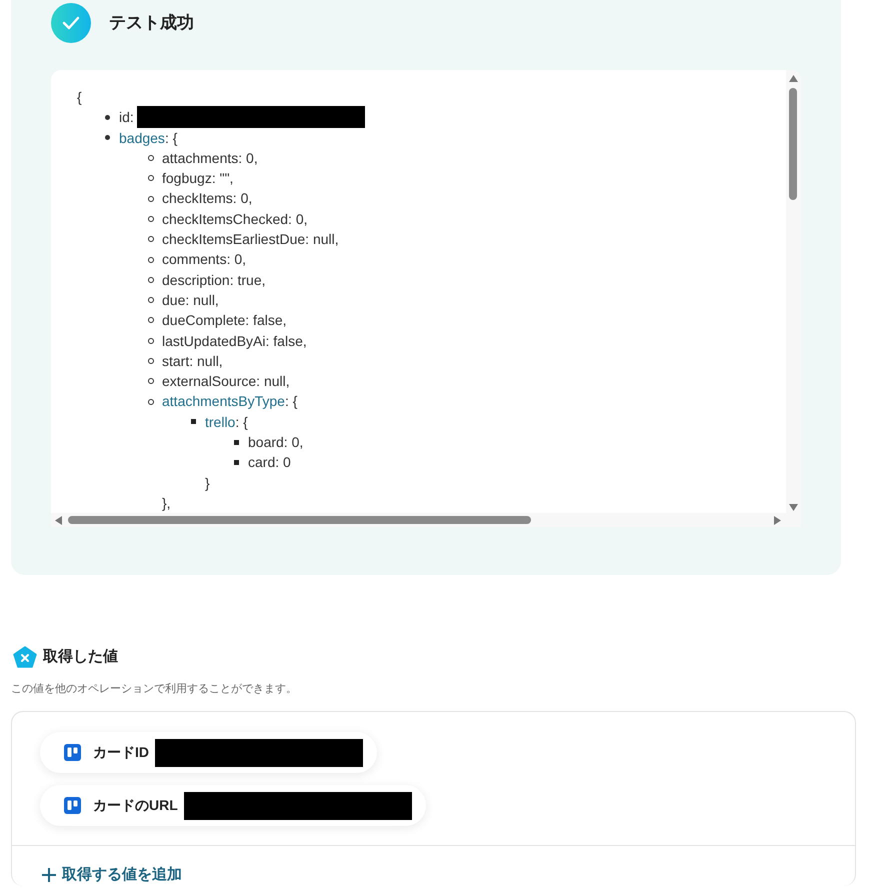 Image resolution: width=882 pixels, height=889 pixels. What do you see at coordinates (121, 752) in the screenshot?
I see `value-label: カードID` at bounding box center [121, 752].